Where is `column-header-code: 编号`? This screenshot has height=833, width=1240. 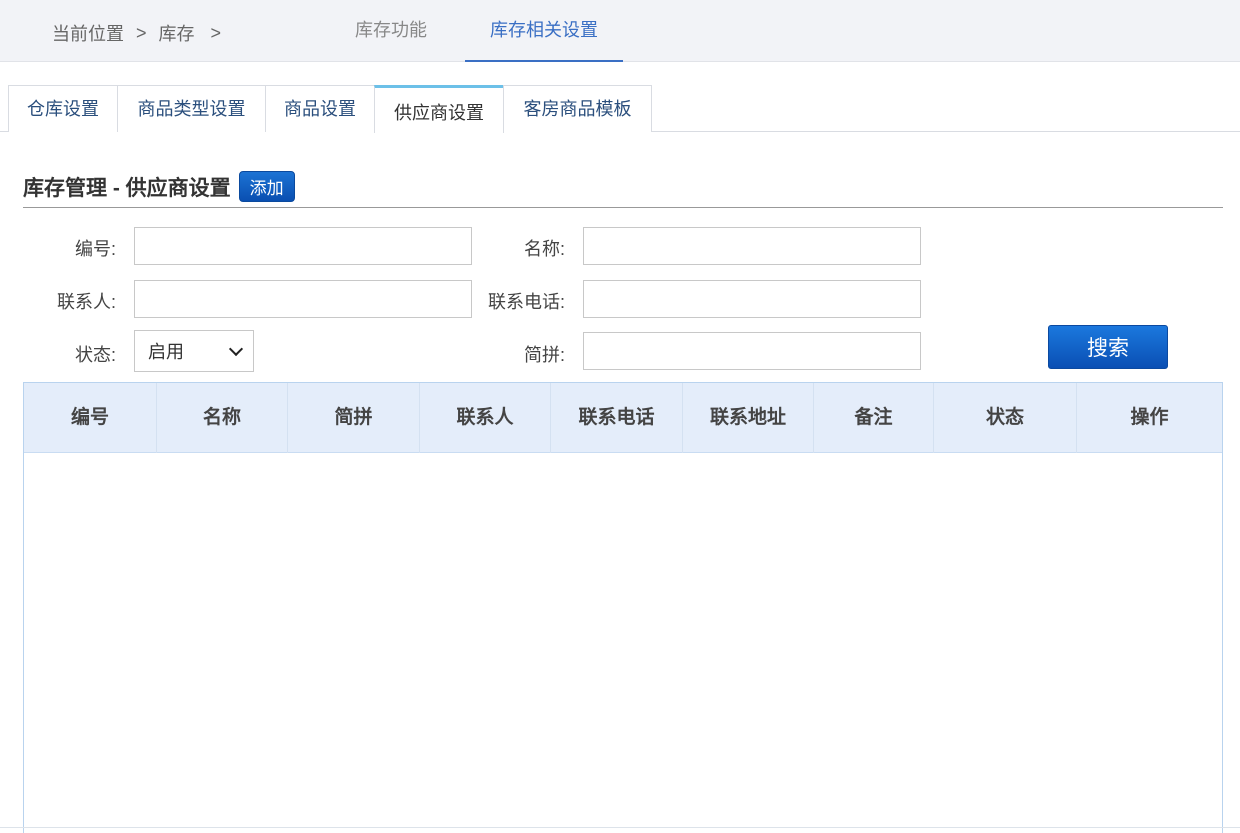
column-header-code: 编号 is located at coordinates (90, 418).